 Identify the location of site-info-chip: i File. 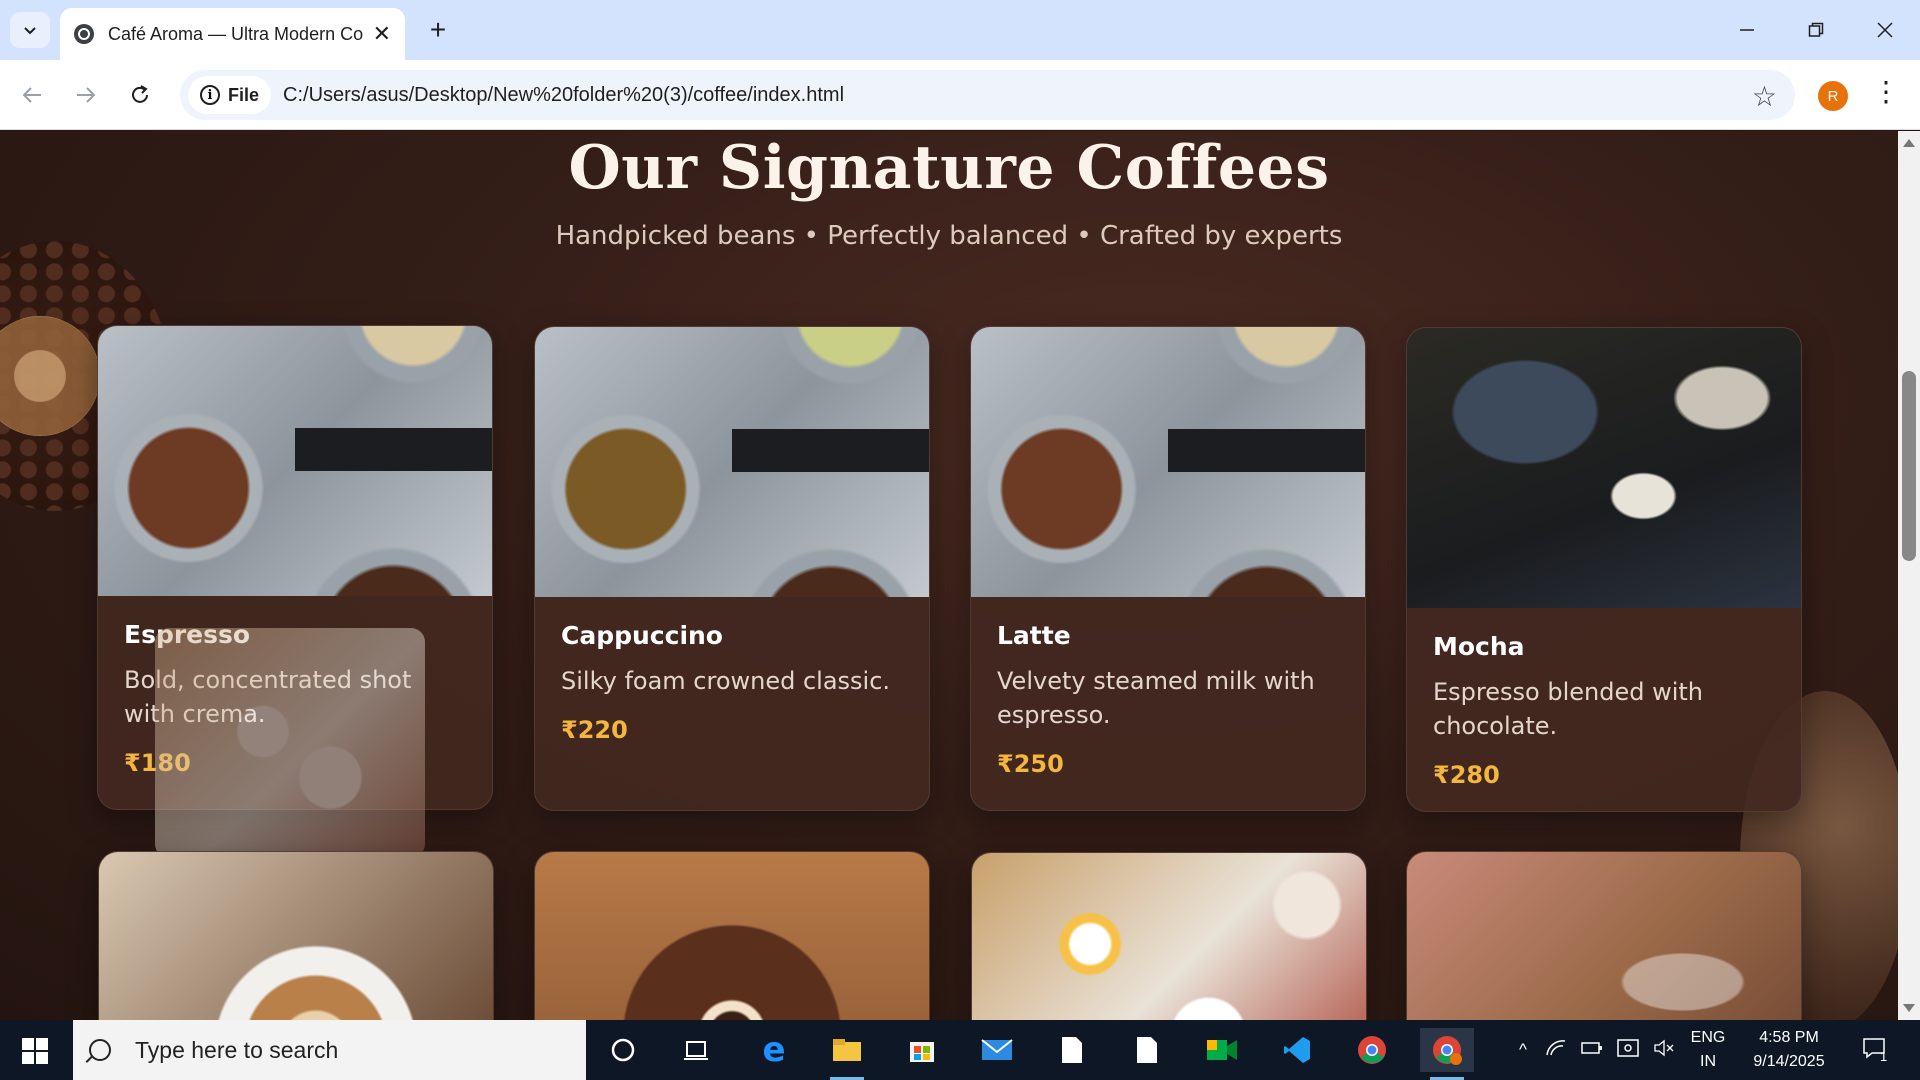
(230, 95).